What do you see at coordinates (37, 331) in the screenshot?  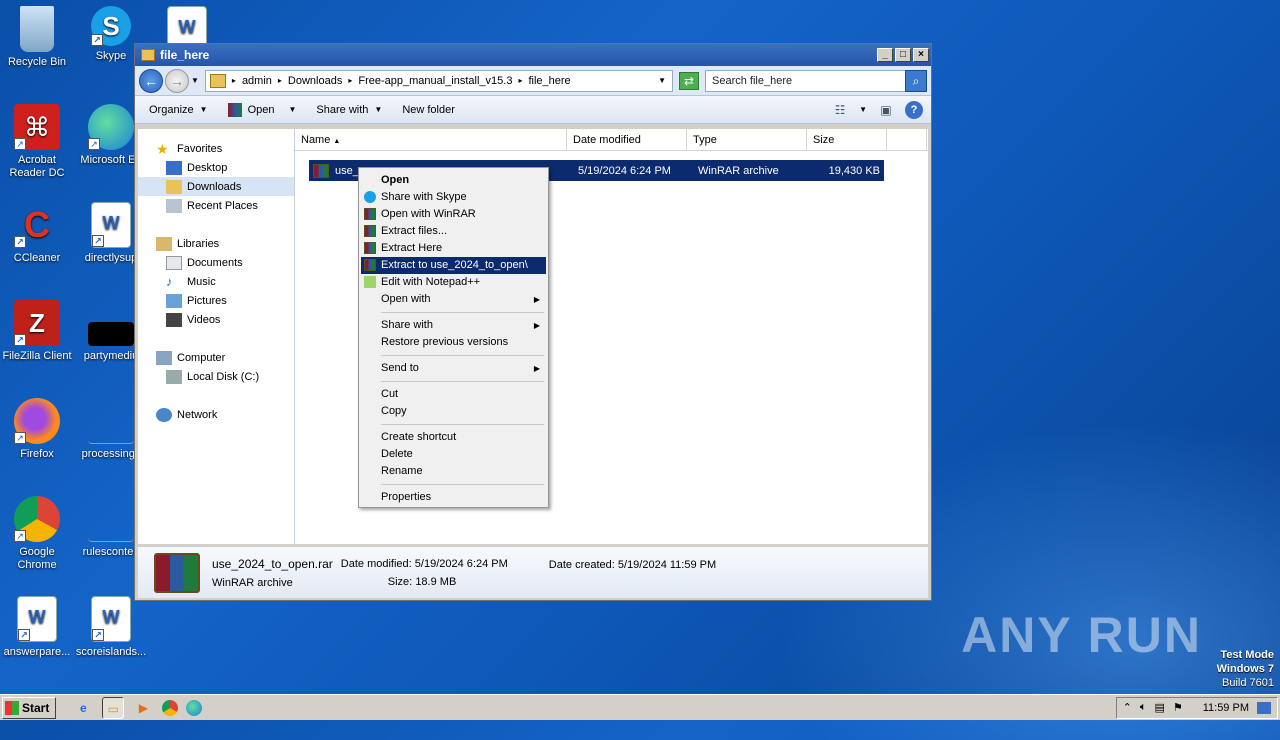 I see `desktop-icon-filezilla: Z ↗ FileZilla Client` at bounding box center [37, 331].